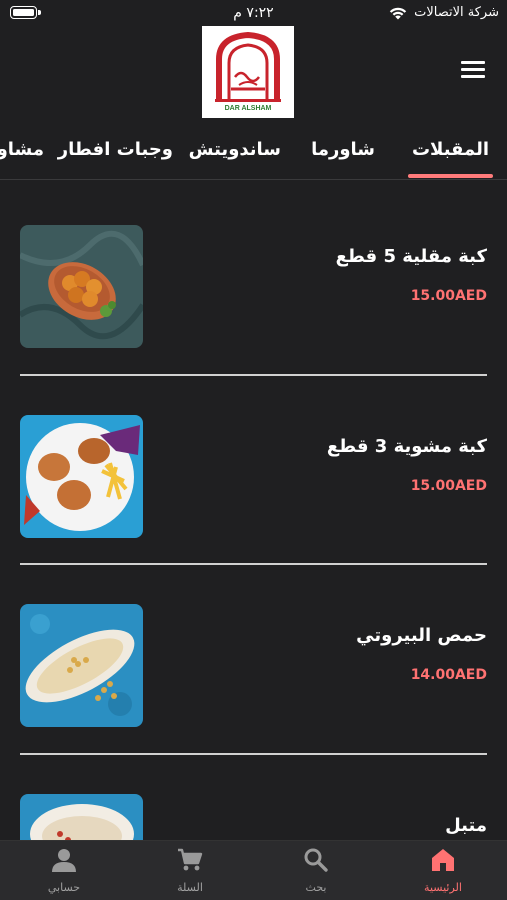  What do you see at coordinates (115, 149) in the screenshot?
I see `tab-breakfast: وجبات افطار` at bounding box center [115, 149].